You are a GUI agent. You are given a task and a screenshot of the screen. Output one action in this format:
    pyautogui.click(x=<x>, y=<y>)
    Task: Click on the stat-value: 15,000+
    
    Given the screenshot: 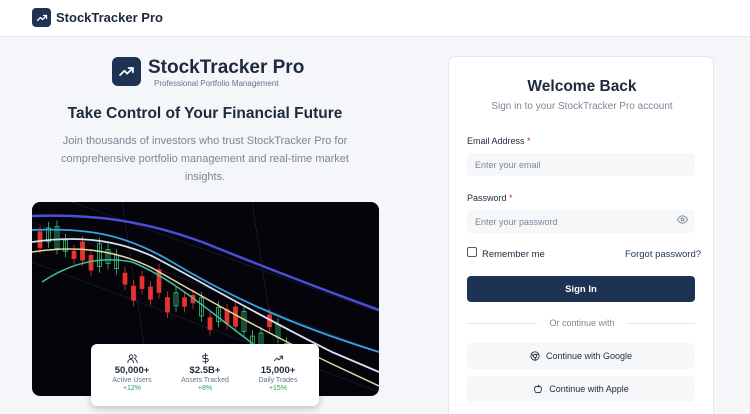 What is the action you would take?
    pyautogui.click(x=278, y=370)
    